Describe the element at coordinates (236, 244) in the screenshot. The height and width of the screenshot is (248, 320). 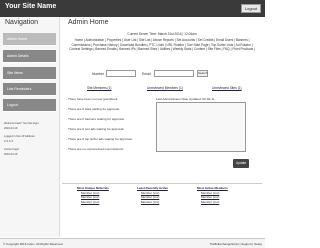
I see `footer-links: TrafficExchangeScript | Support | Setup` at that location.